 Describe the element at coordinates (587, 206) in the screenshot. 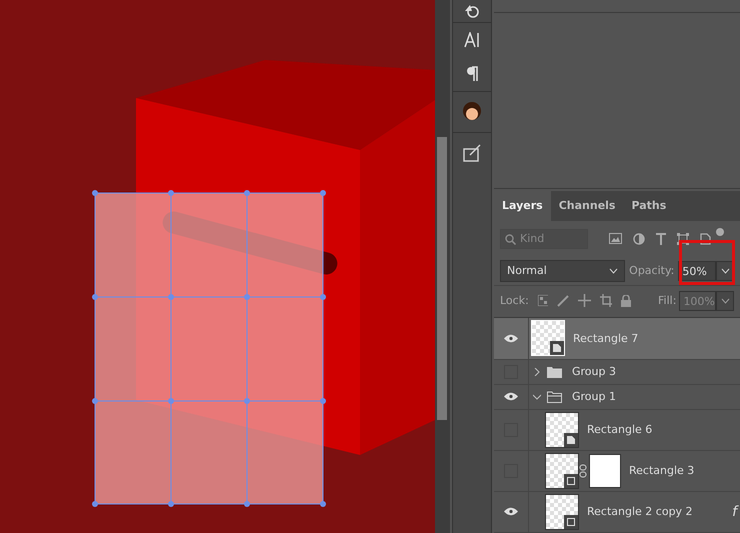

I see `panel-tab: Channels` at that location.